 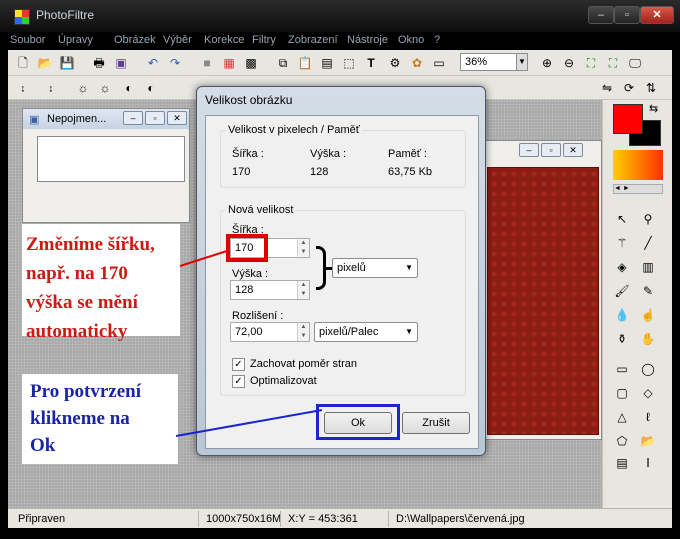 What do you see at coordinates (249, 423) in the screenshot?
I see `blue-pointer-line` at bounding box center [249, 423].